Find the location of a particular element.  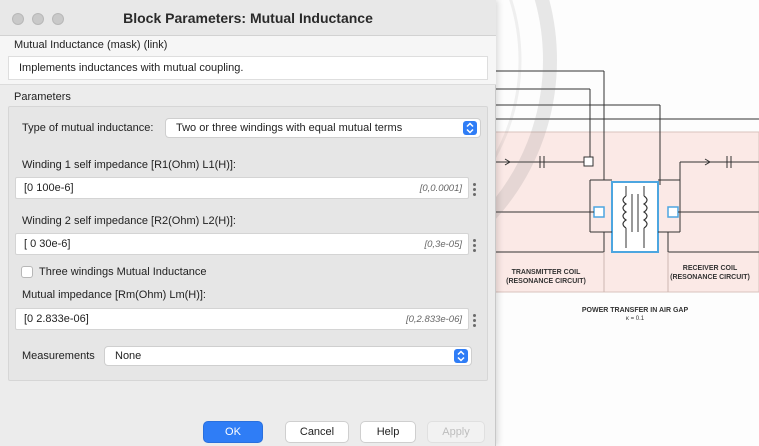

three-windings-checkbox is located at coordinates (27, 272).